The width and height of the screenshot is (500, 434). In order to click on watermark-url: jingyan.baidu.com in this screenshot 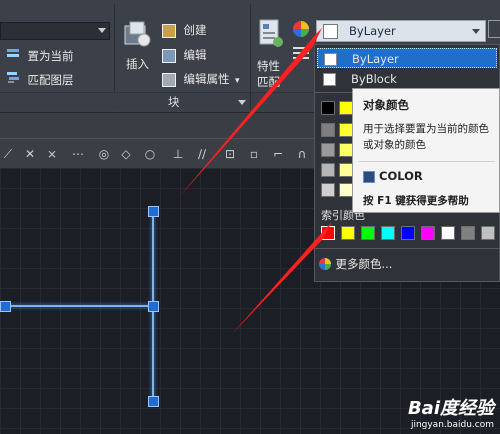, I will do `click(452, 425)`.